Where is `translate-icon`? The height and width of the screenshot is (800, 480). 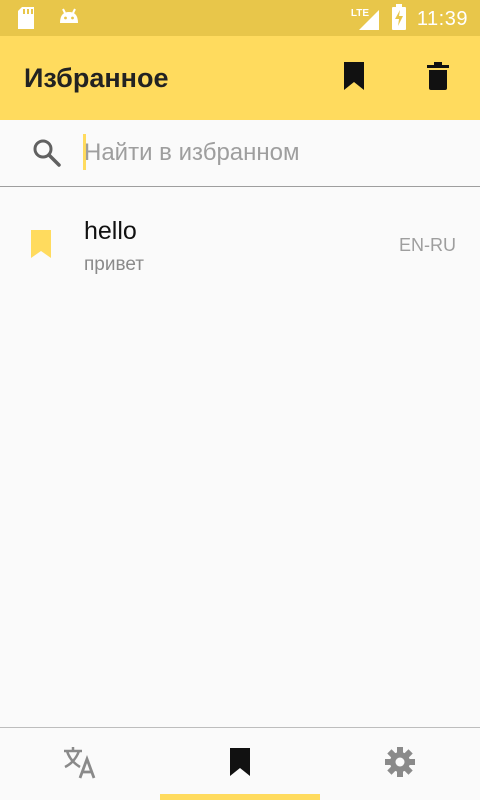
translate-icon is located at coordinates (80, 764).